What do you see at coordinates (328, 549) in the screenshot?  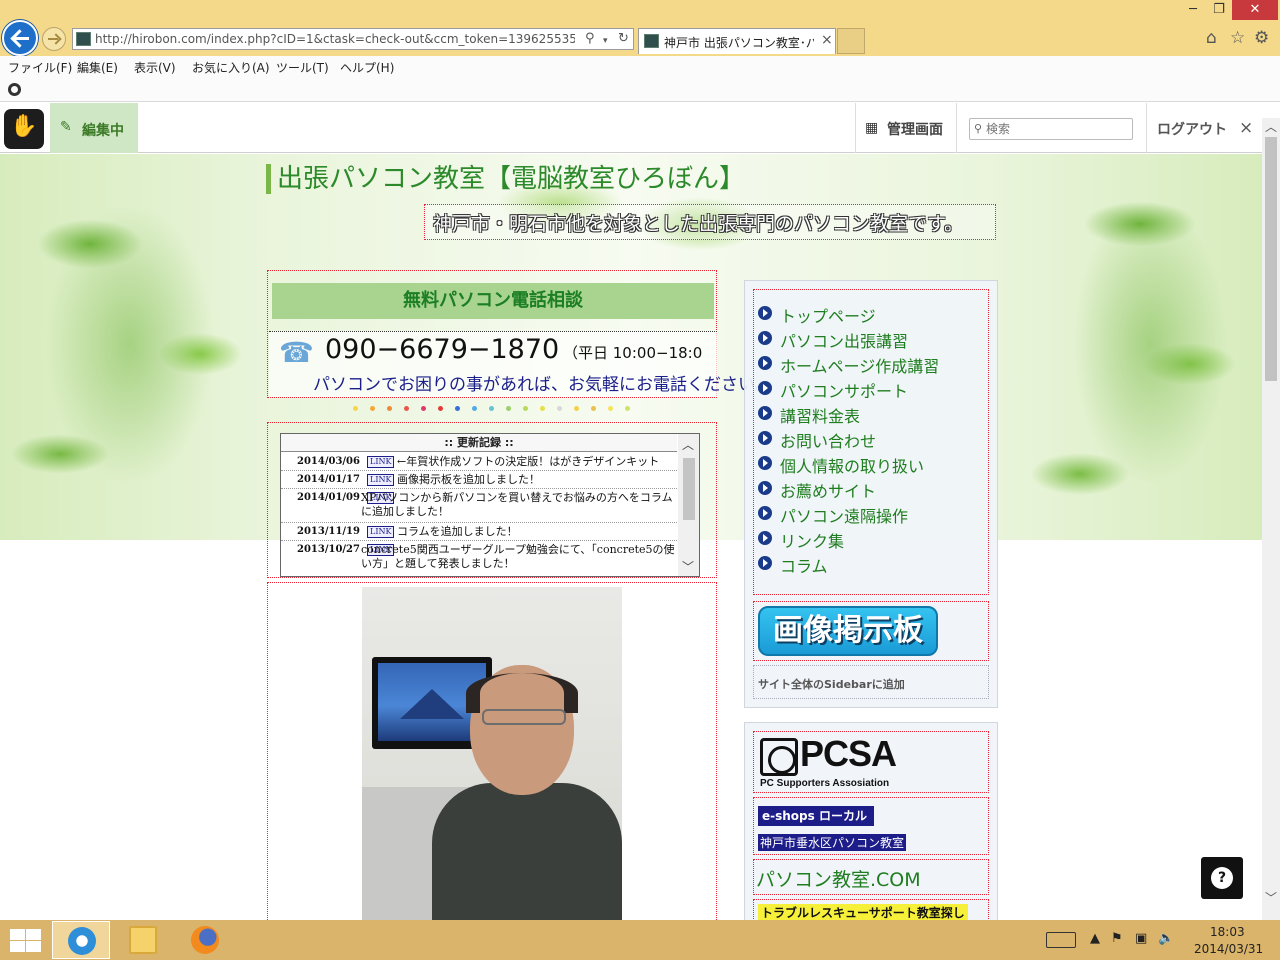 I see `news-date: 2013/10/27` at bounding box center [328, 549].